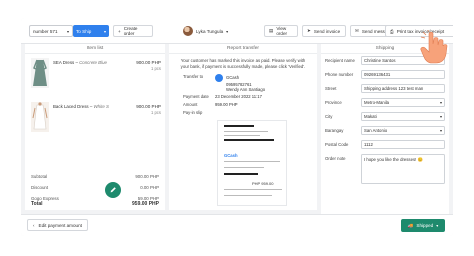 This screenshot has width=474, height=256. I want to click on send-invoice-button: ➤ Send invoice, so click(324, 31).